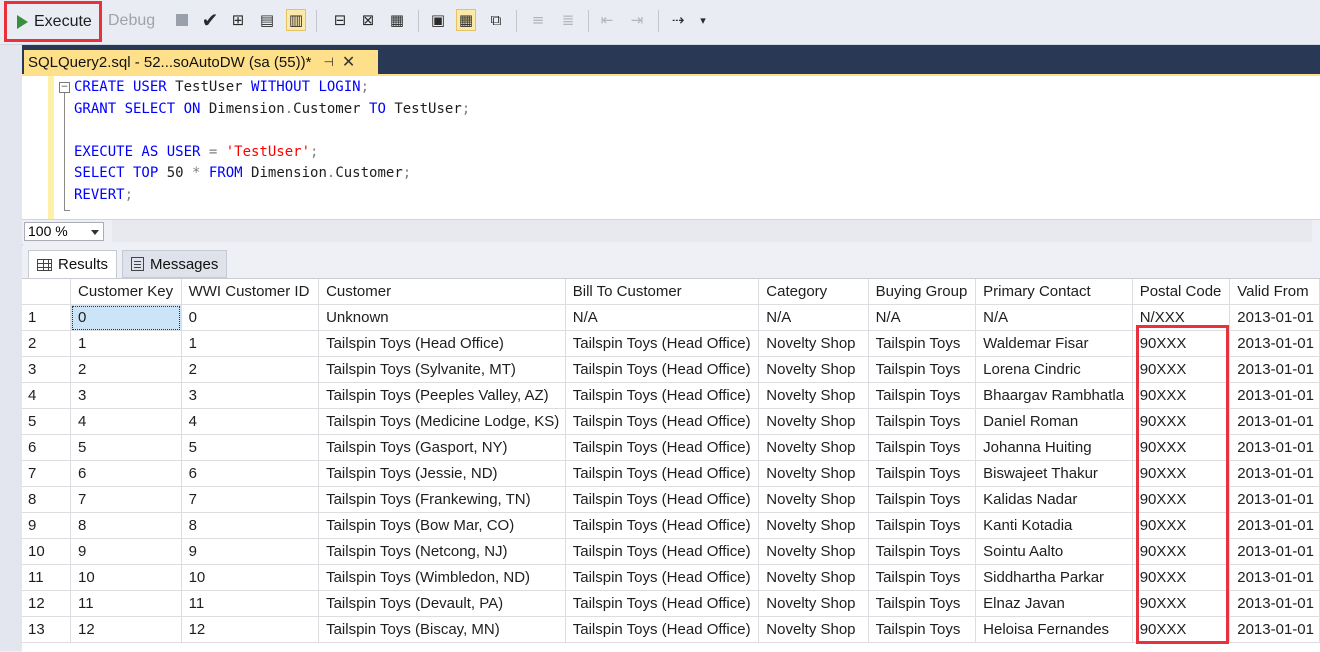 The height and width of the screenshot is (652, 1320). I want to click on table-cell: Tailspin Toys (Frankewing, TN), so click(442, 499).